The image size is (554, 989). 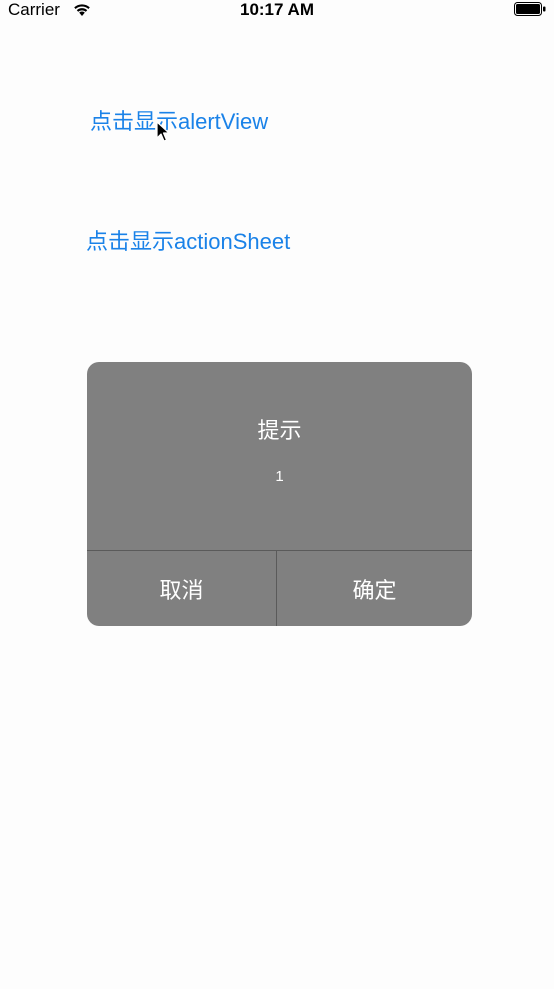 What do you see at coordinates (530, 9) in the screenshot?
I see `battery-icon` at bounding box center [530, 9].